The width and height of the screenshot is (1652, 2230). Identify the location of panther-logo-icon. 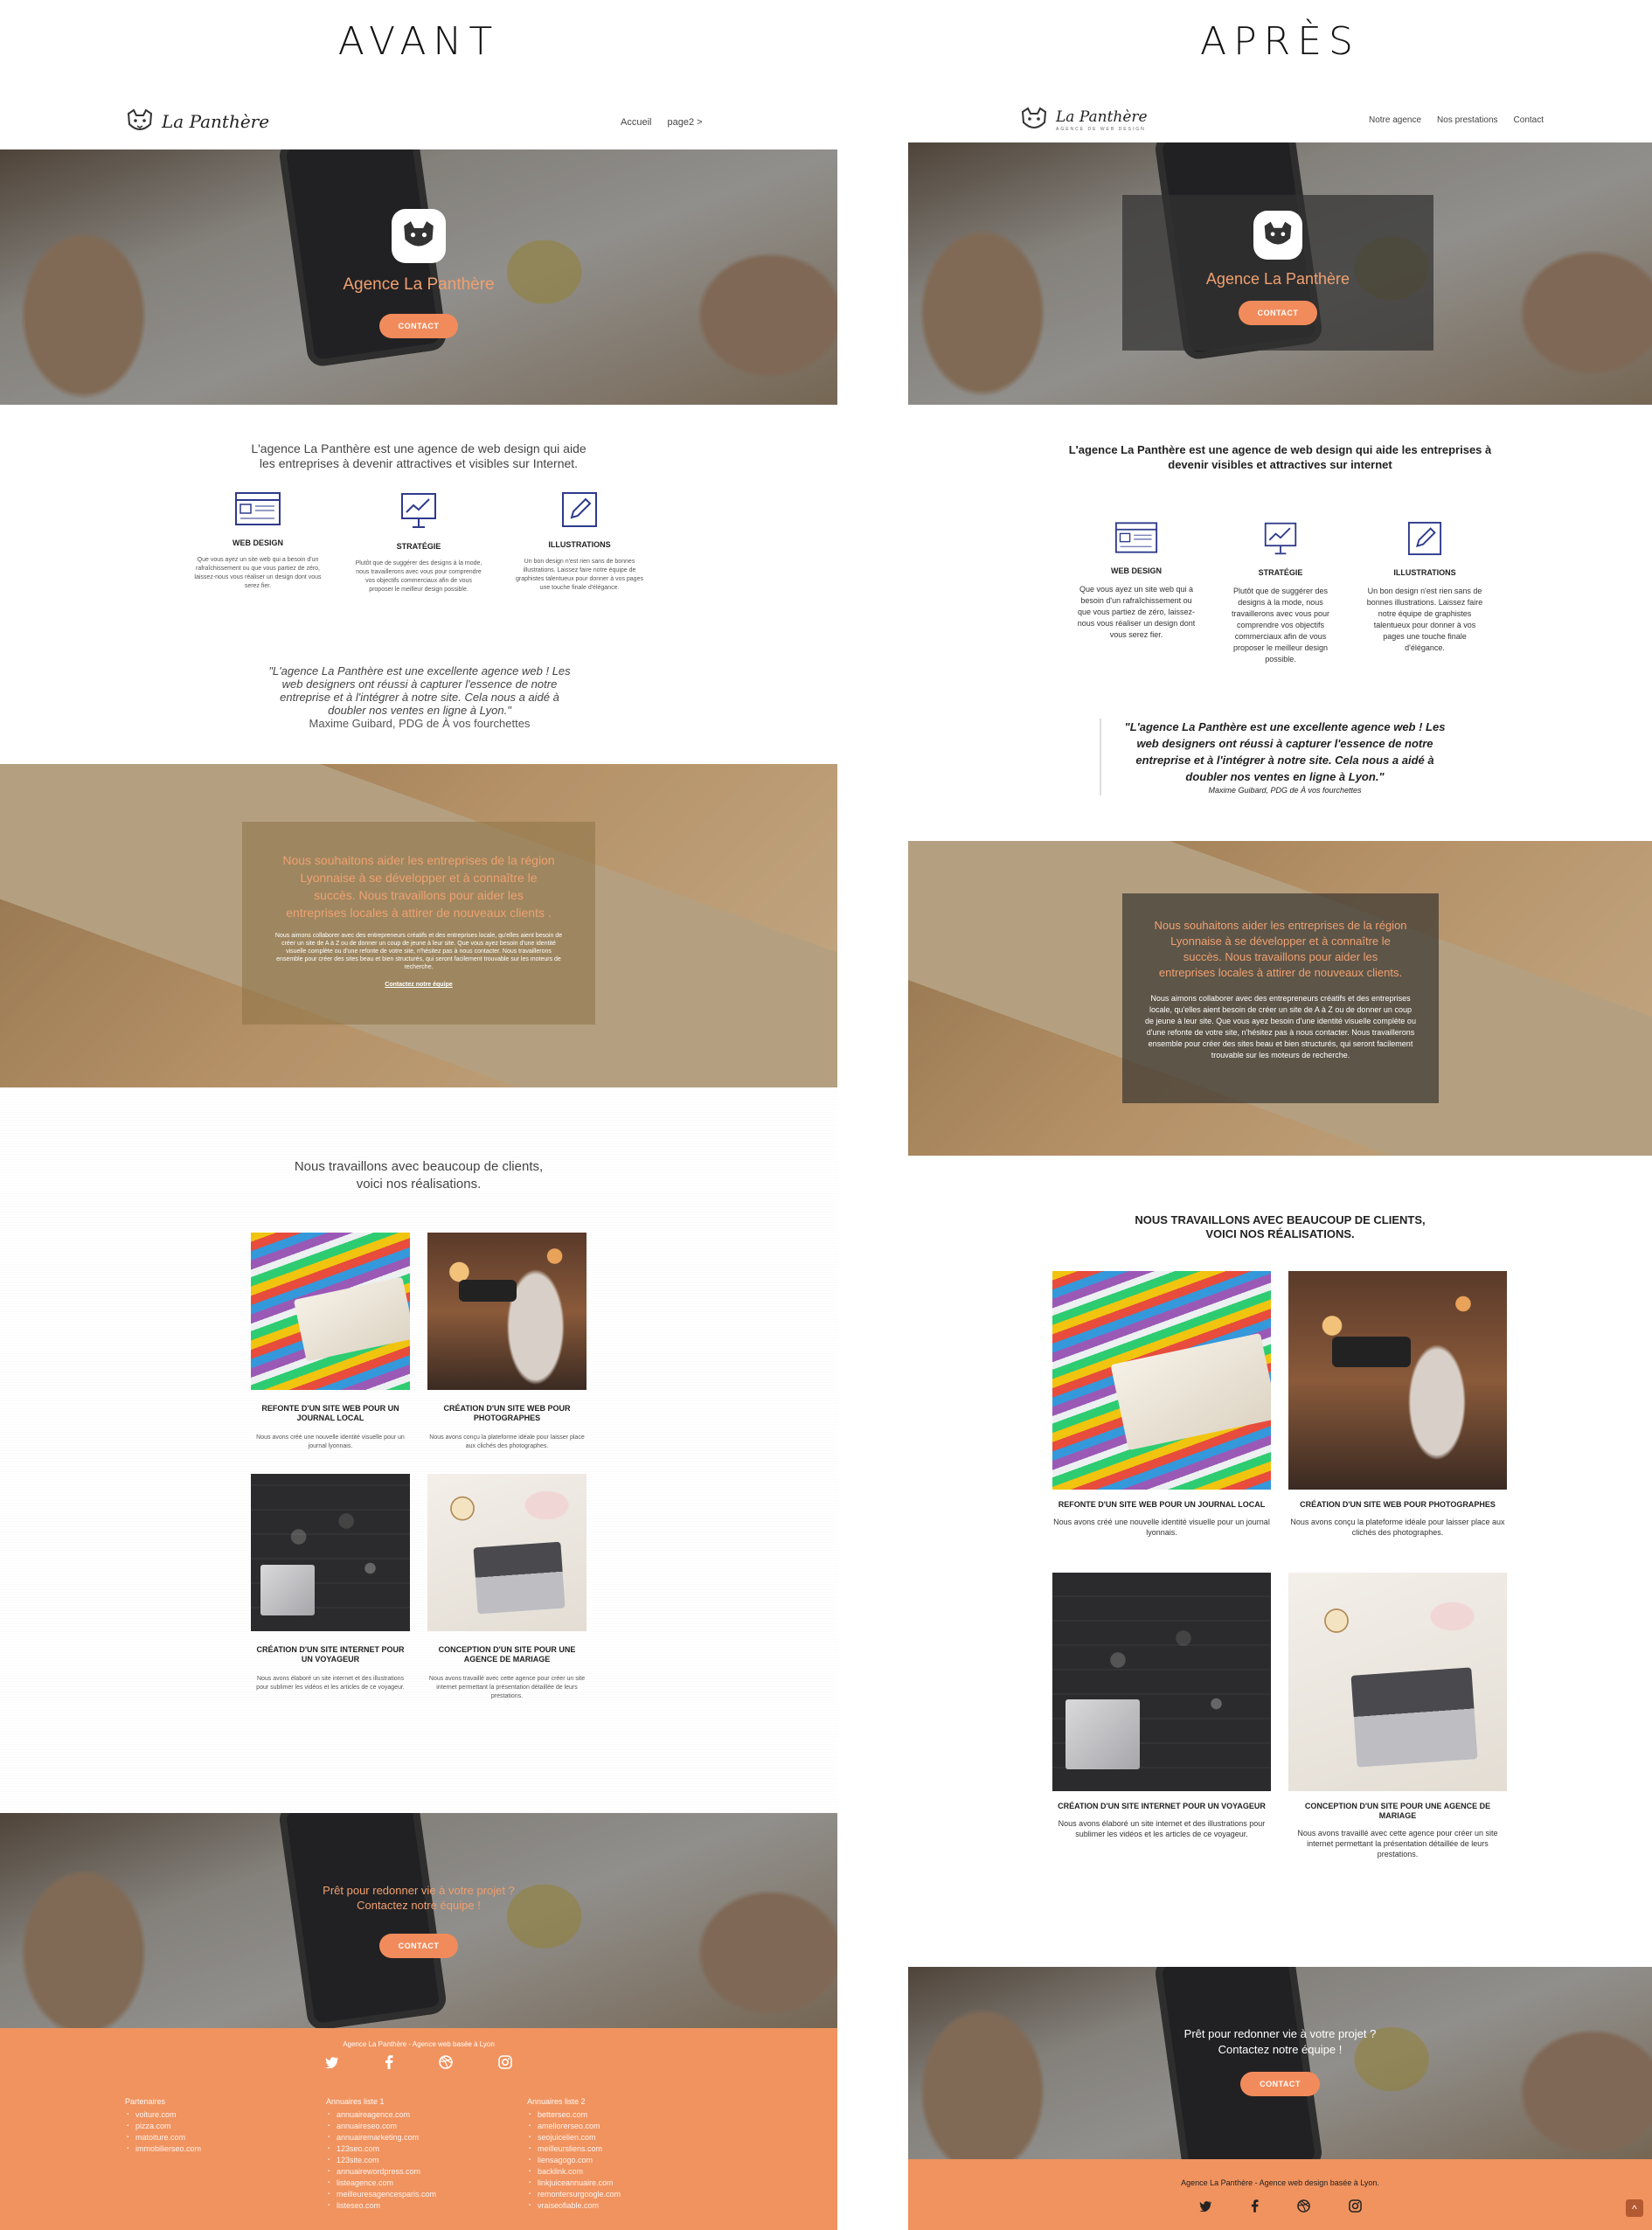
(1034, 118).